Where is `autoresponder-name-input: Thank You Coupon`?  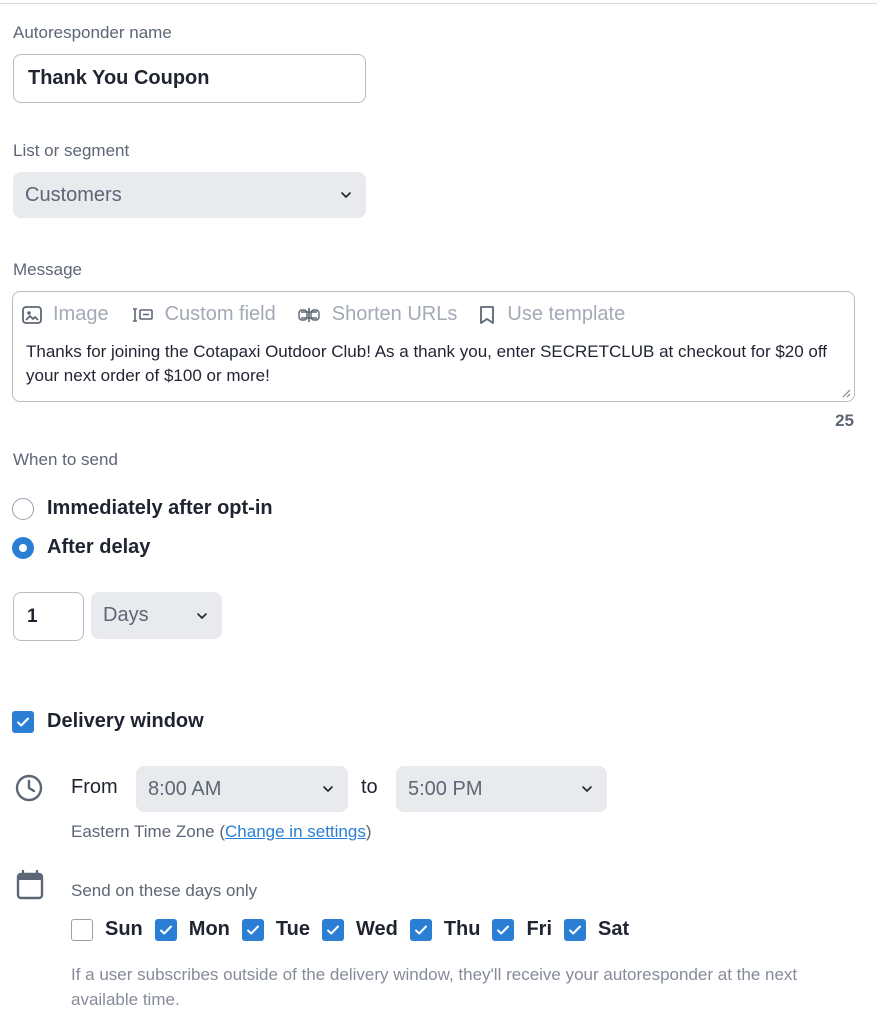
autoresponder-name-input: Thank You Coupon is located at coordinates (189, 78).